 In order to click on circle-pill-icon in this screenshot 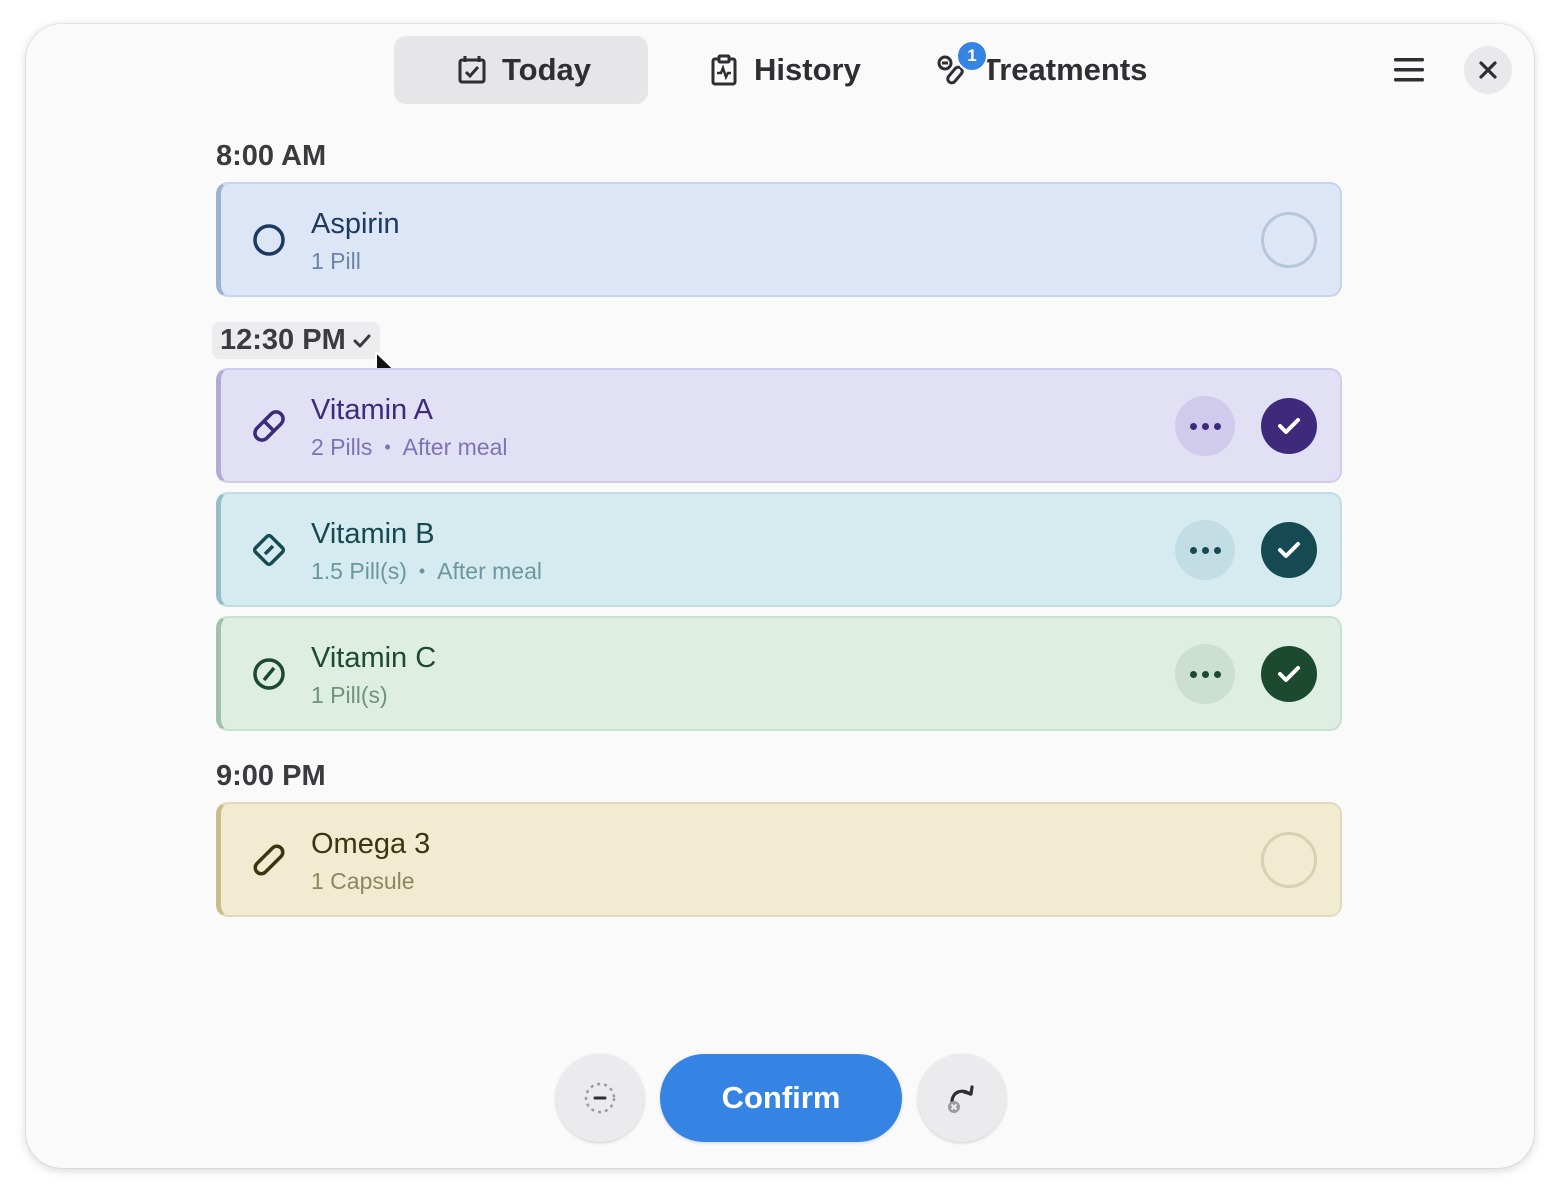, I will do `click(269, 240)`.